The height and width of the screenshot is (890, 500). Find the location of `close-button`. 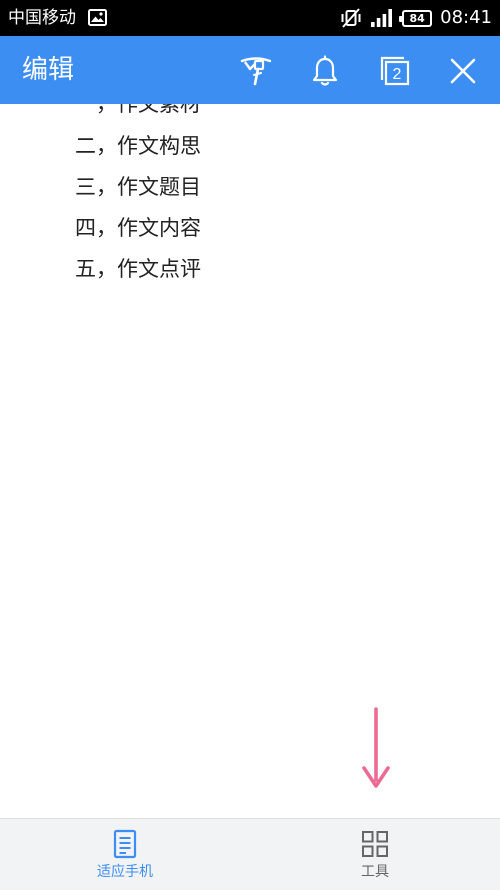

close-button is located at coordinates (463, 71).